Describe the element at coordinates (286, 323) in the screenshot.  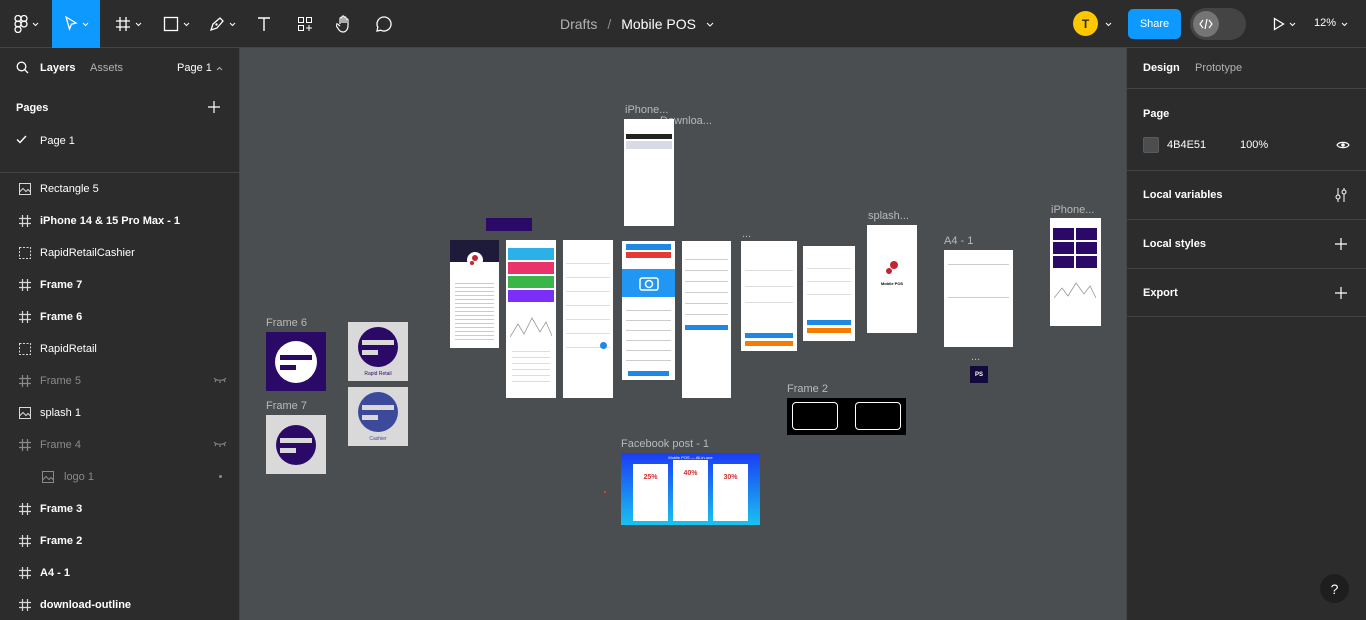
I see `frame-label-frame-6: Frame 6` at that location.